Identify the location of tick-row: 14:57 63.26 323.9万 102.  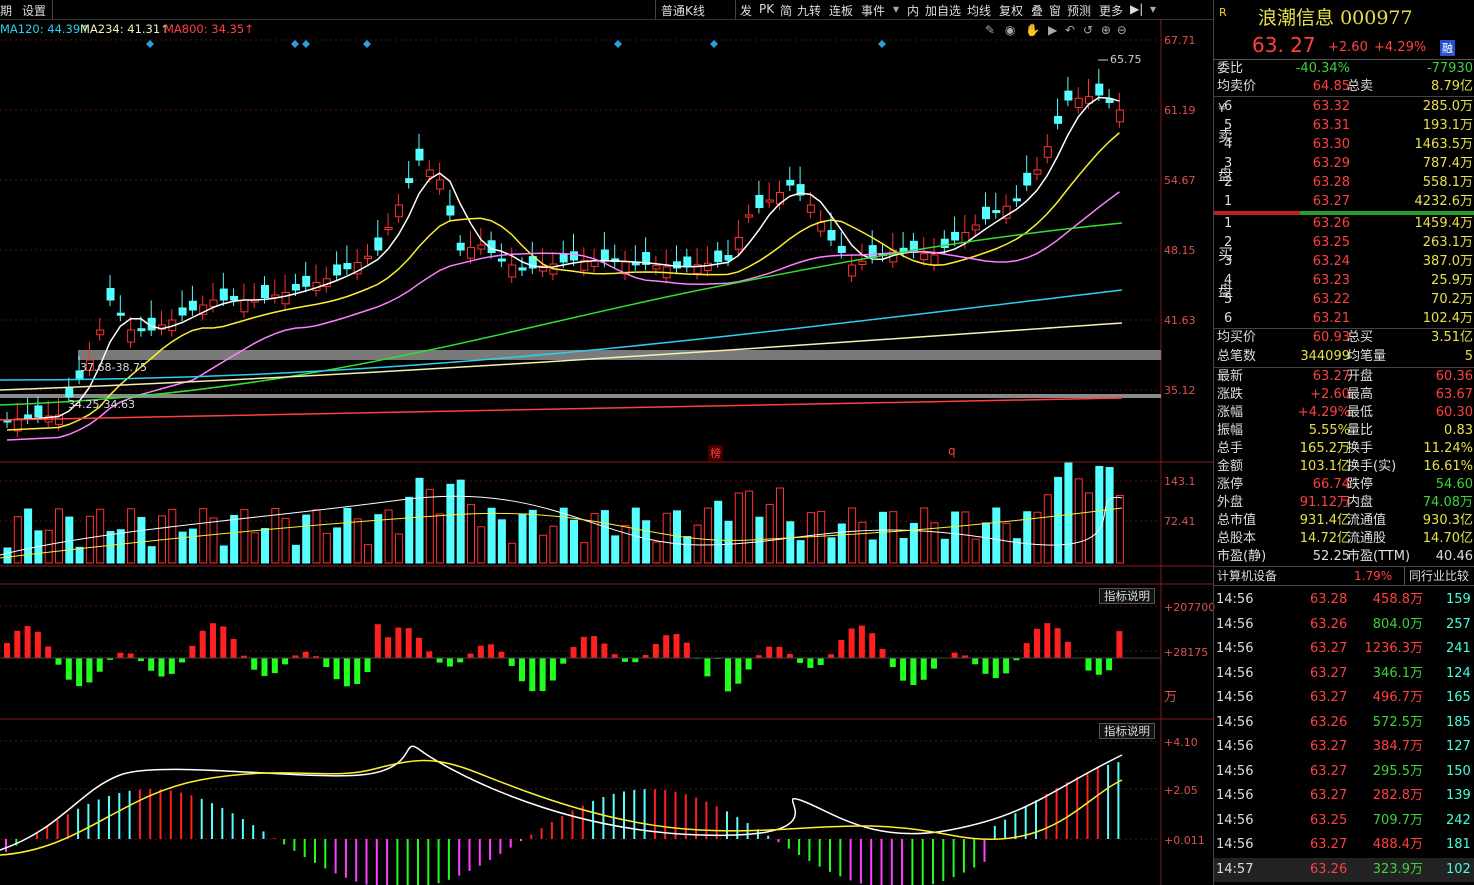
(1344, 869).